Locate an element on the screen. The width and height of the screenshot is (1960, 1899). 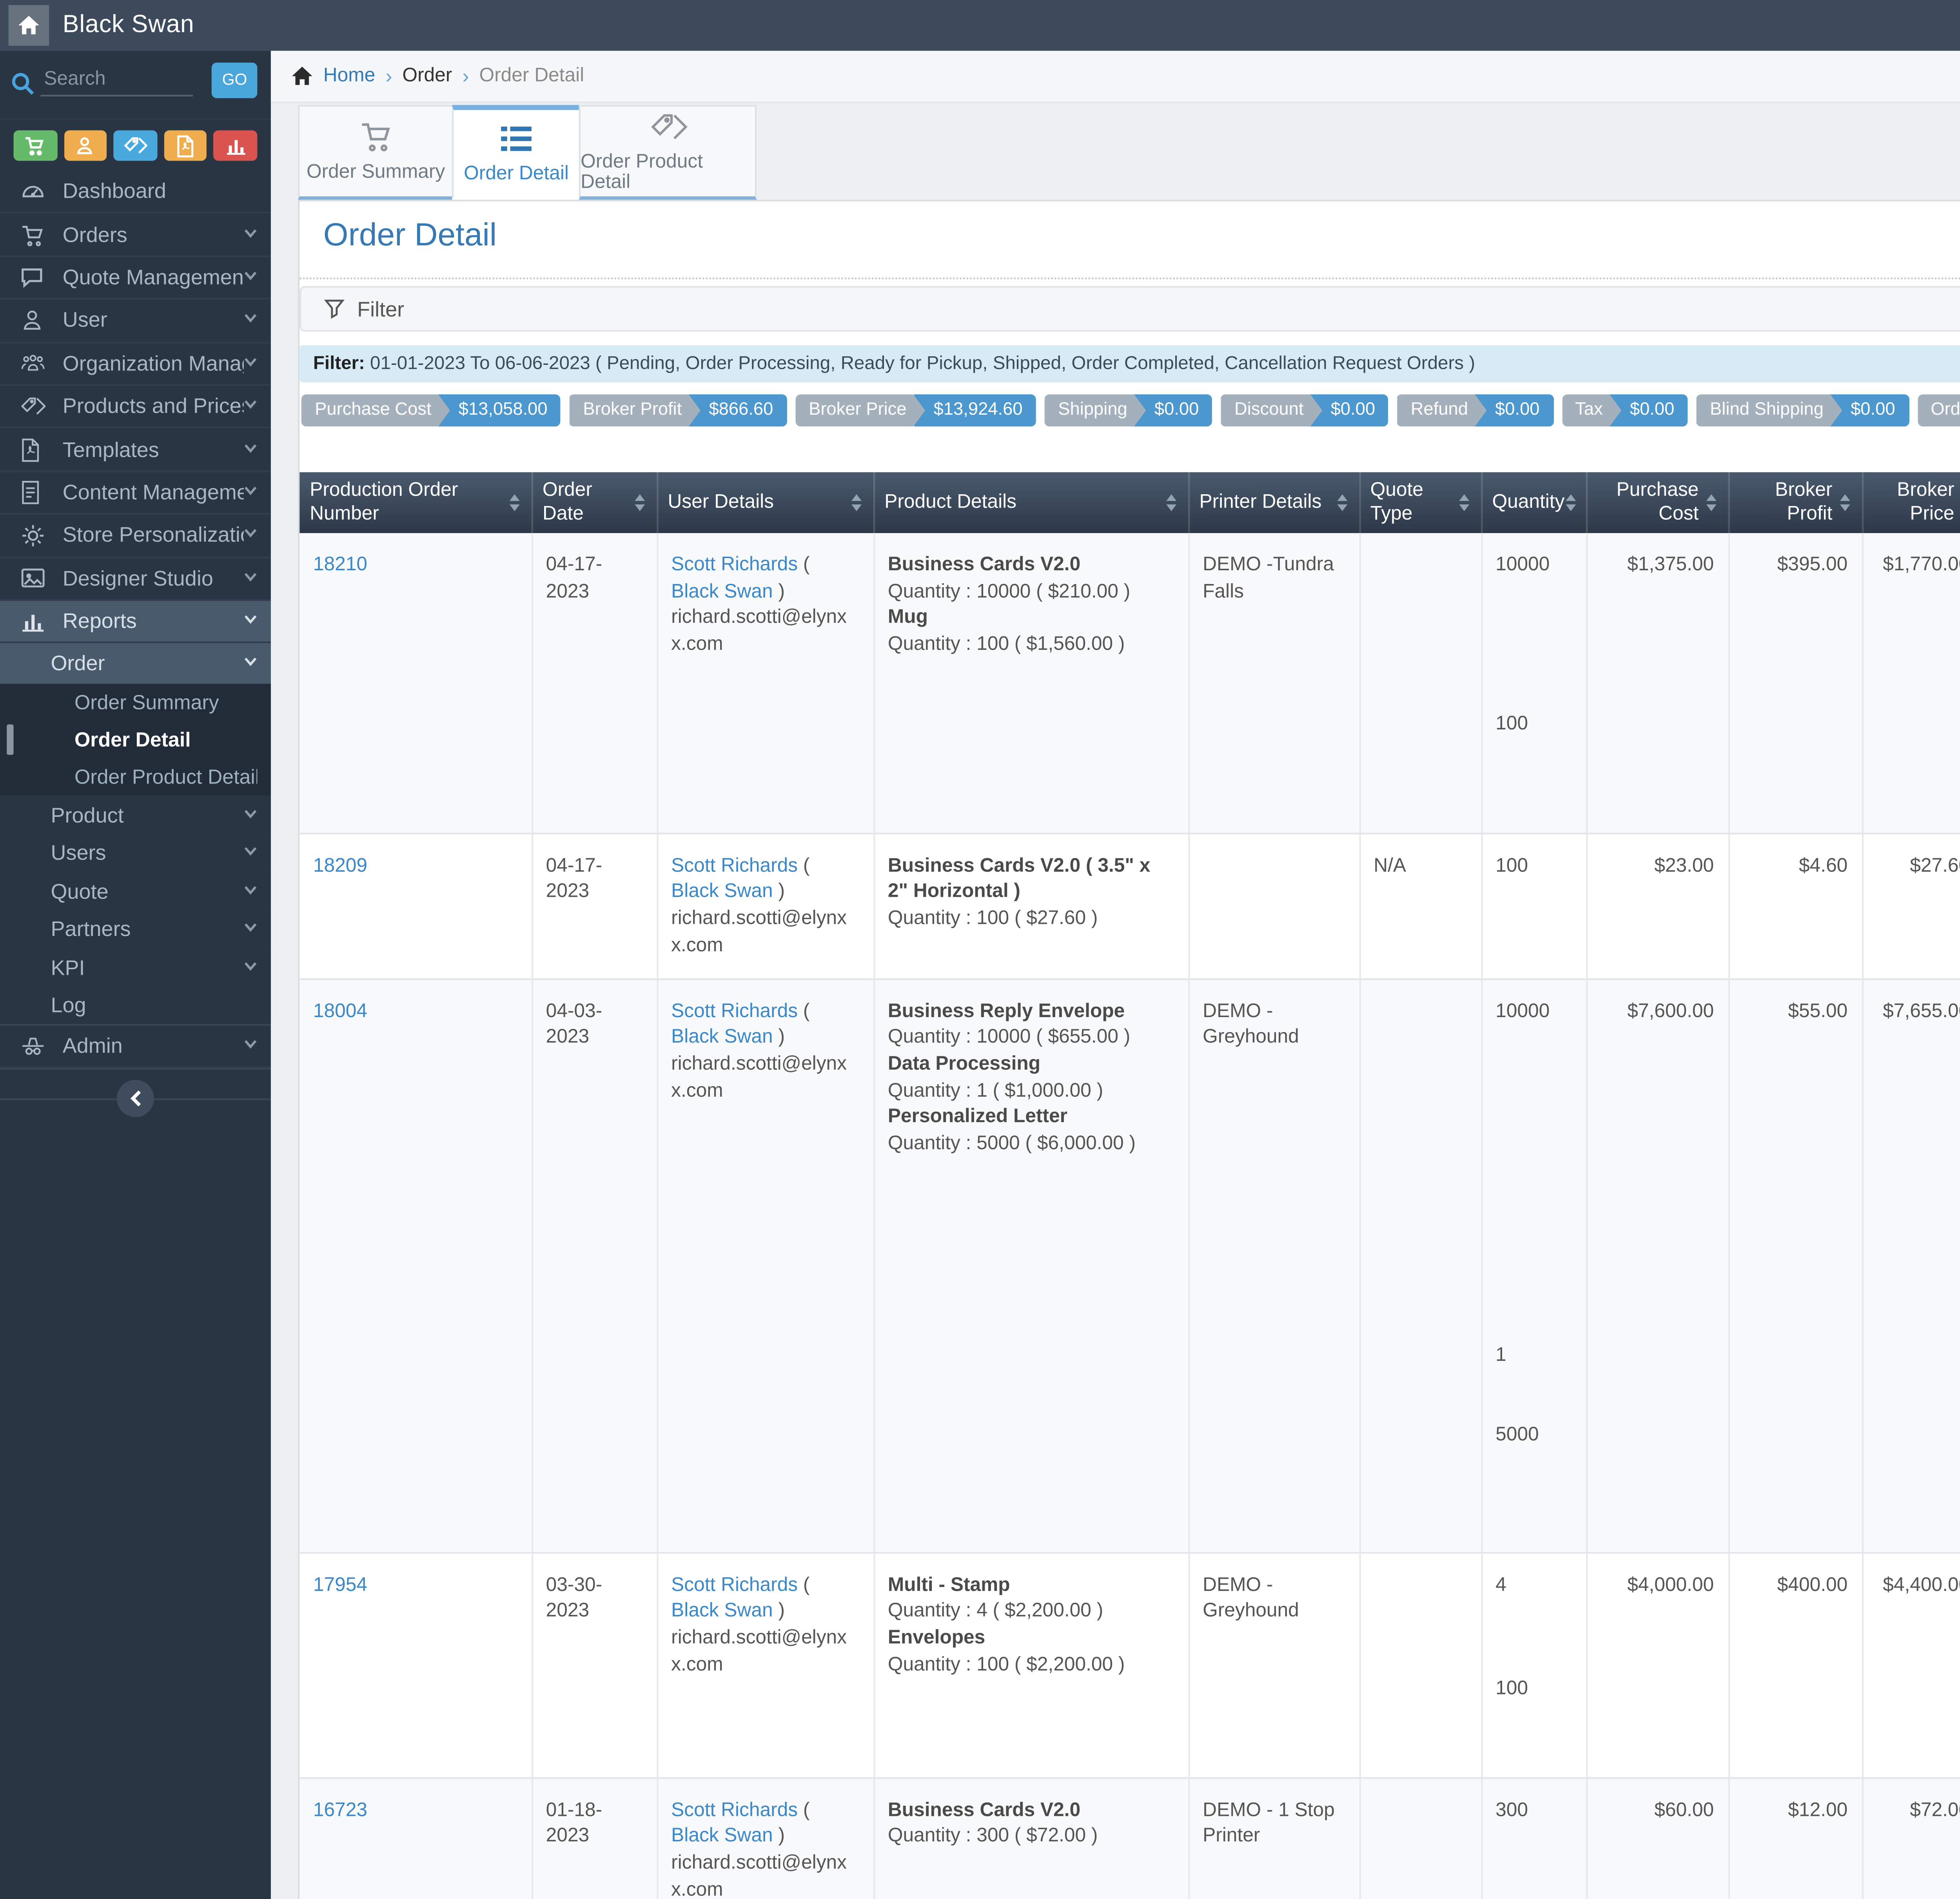
search-go-button: GO is located at coordinates (235, 80).